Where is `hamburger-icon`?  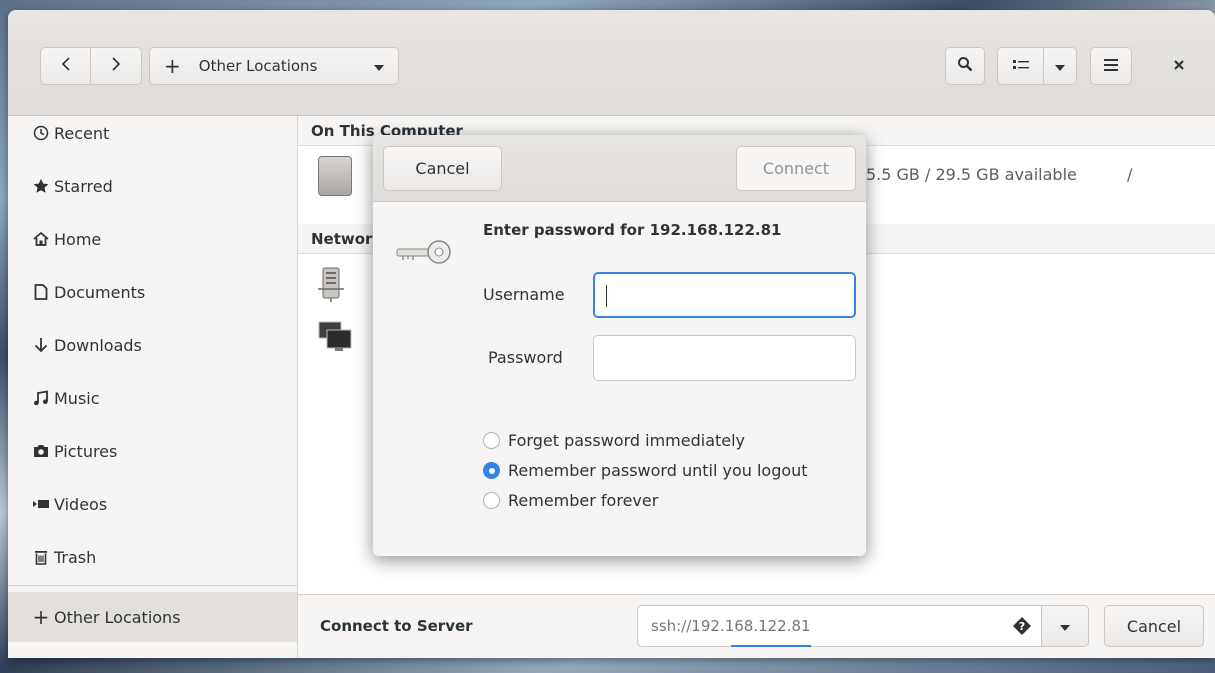
hamburger-icon is located at coordinates (1111, 66).